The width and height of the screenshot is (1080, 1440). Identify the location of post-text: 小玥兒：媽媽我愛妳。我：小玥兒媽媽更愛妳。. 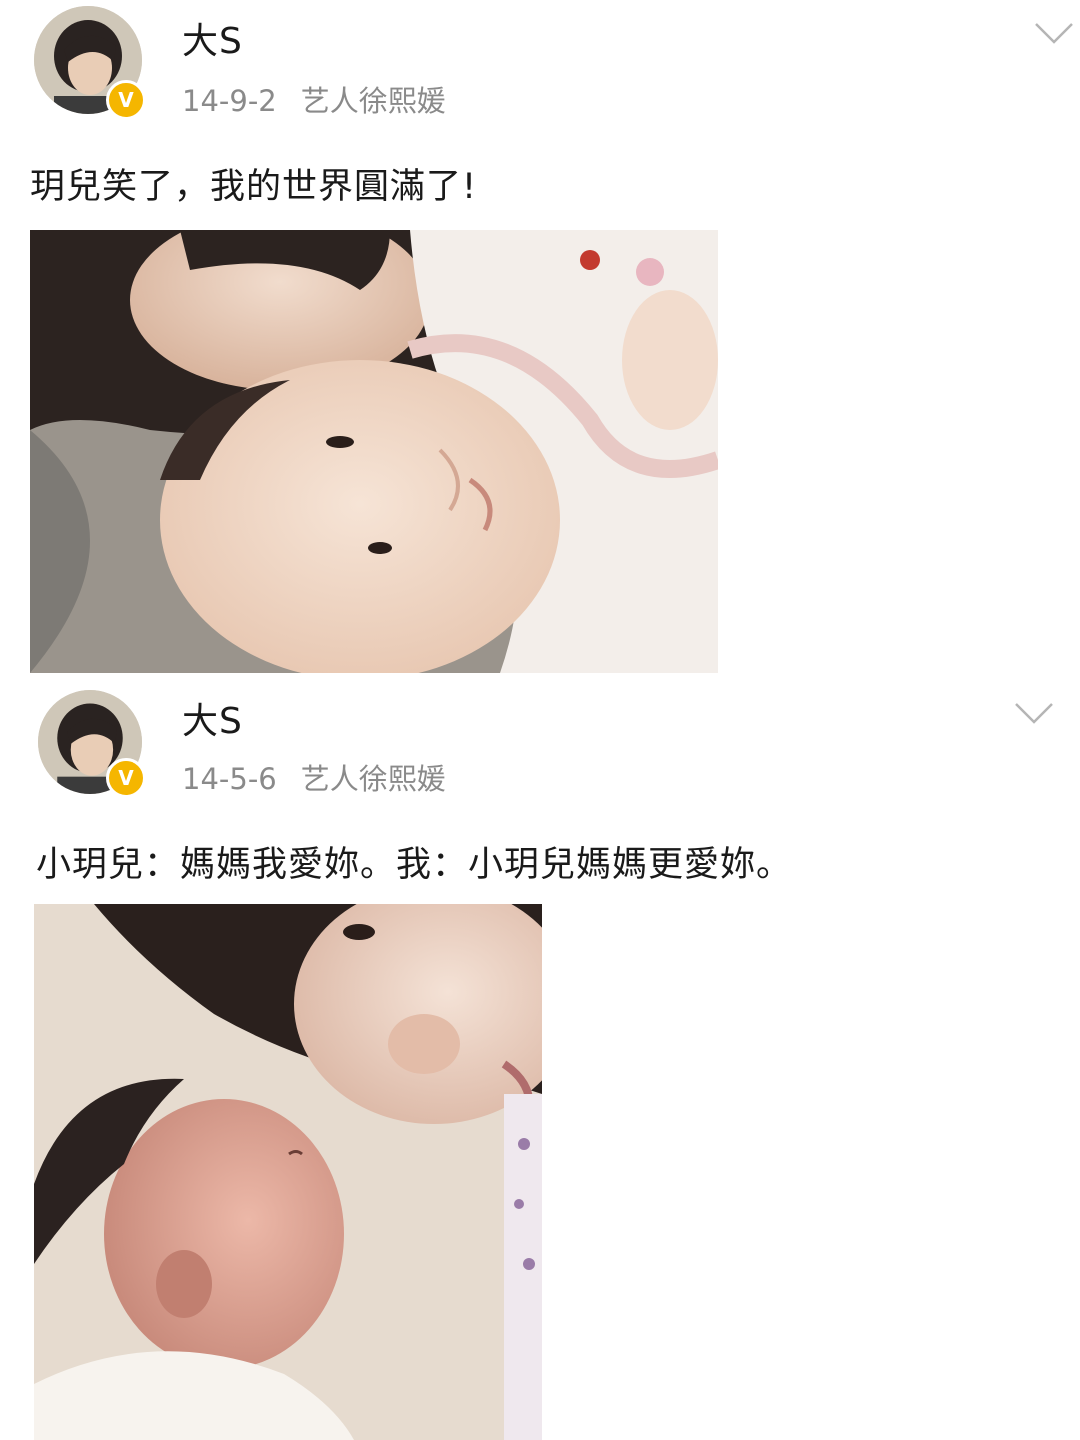
(414, 865).